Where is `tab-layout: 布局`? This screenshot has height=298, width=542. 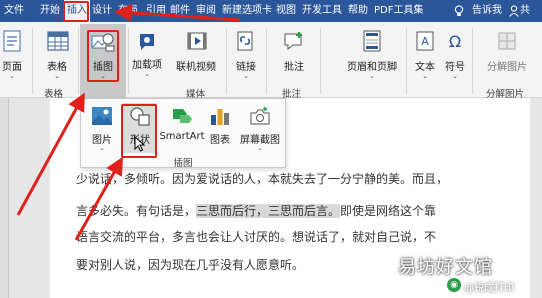
tab-layout: 布局 is located at coordinates (128, 11).